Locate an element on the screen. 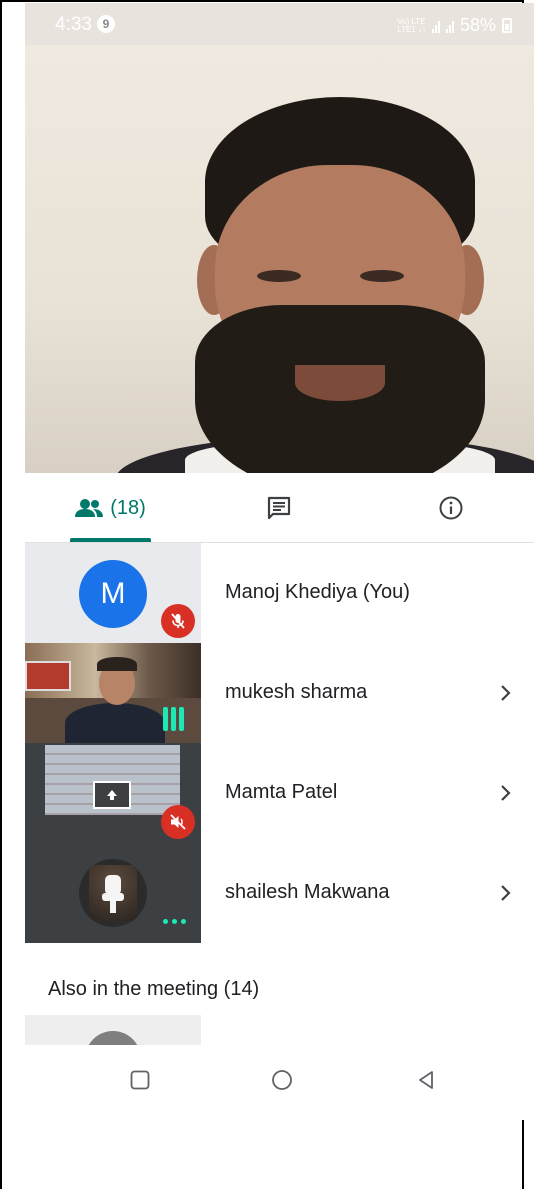 This screenshot has height=1189, width=534. participant-row: Mamta Patel is located at coordinates (279, 793).